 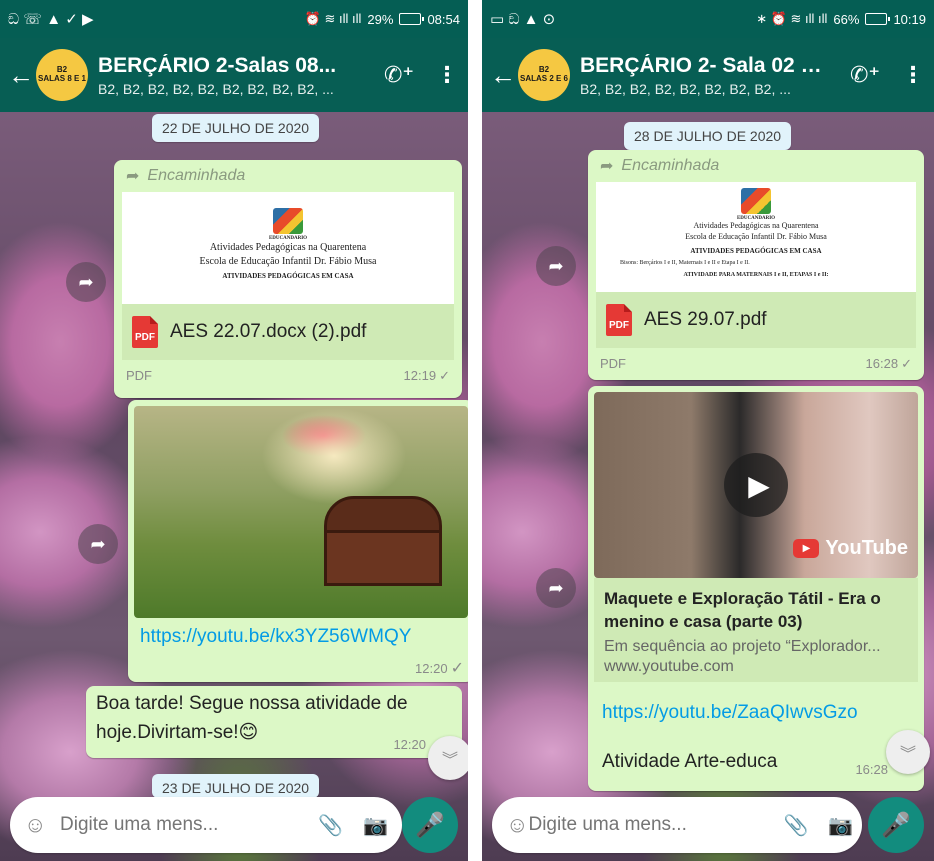 What do you see at coordinates (275, 637) in the screenshot?
I see `youtube-link: https://youtu.be/kx3YZ56WMQY` at bounding box center [275, 637].